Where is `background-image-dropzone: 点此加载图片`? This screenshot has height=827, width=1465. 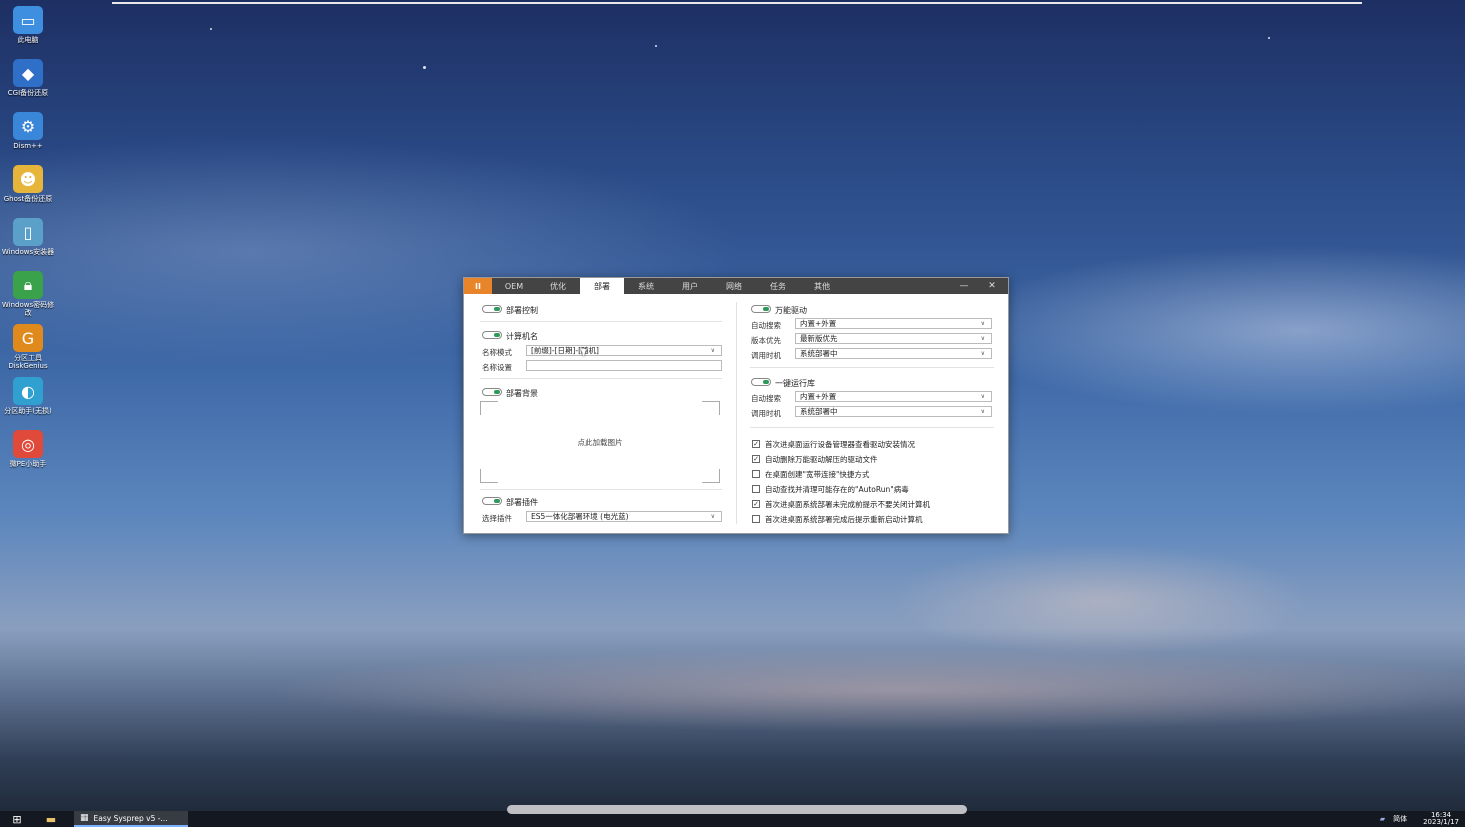
background-image-dropzone: 点此加载图片 is located at coordinates (600, 442).